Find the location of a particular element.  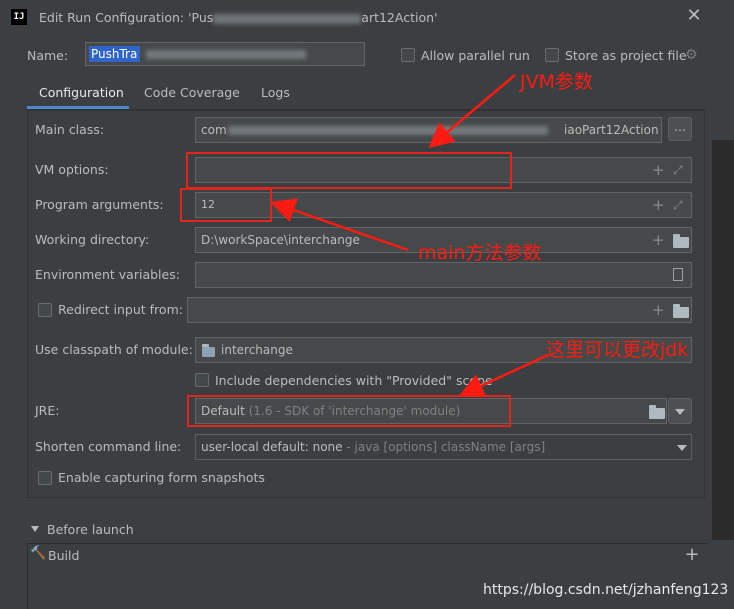

jvm-annotation: JVM参数 is located at coordinates (556, 82).